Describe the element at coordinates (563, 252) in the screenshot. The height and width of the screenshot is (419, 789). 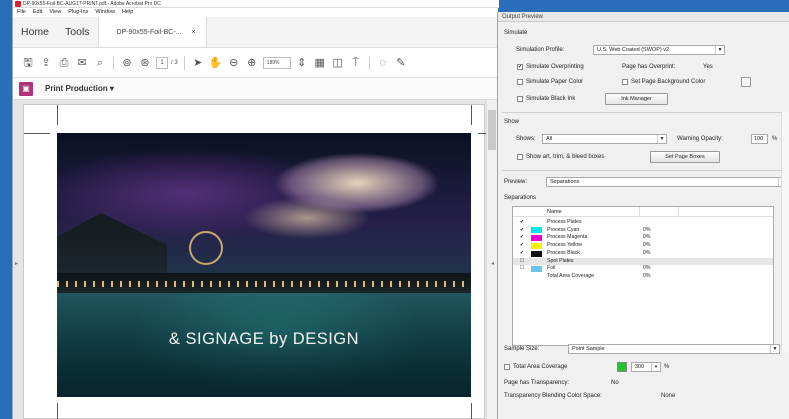
I see `separation-name: Process Black` at that location.